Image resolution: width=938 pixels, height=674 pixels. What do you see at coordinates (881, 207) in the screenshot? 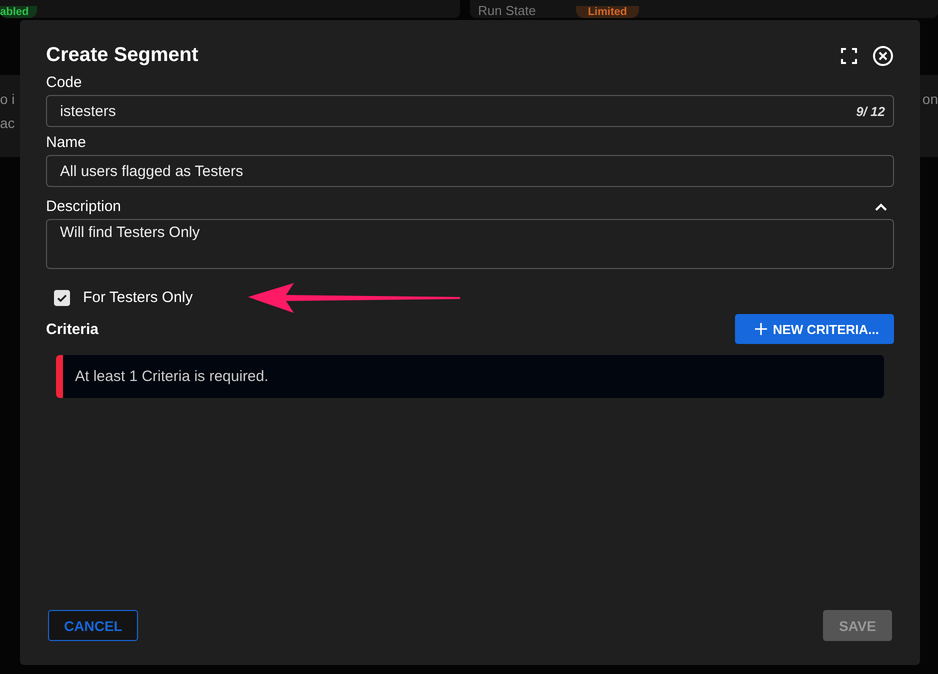
I see `chevron-icon` at bounding box center [881, 207].